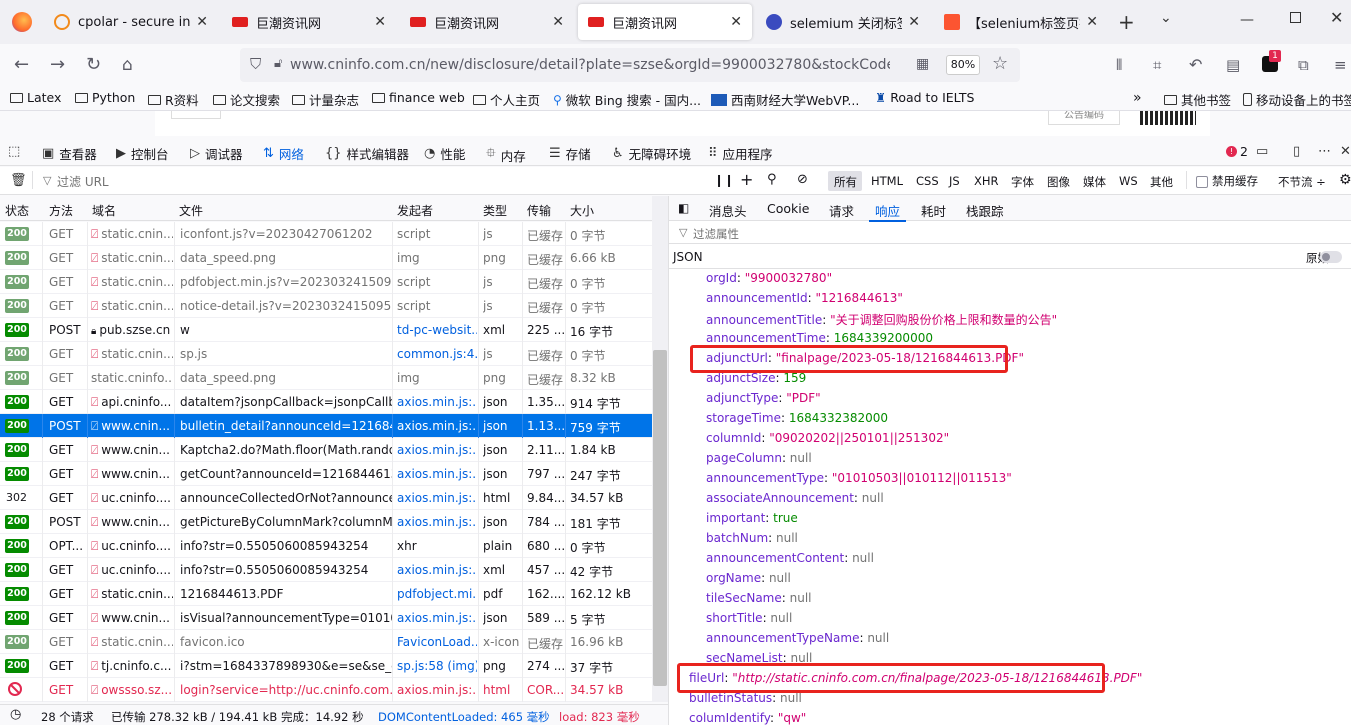  Describe the element at coordinates (1345, 180) in the screenshot. I see `settings-gear-icon: ⚙` at that location.